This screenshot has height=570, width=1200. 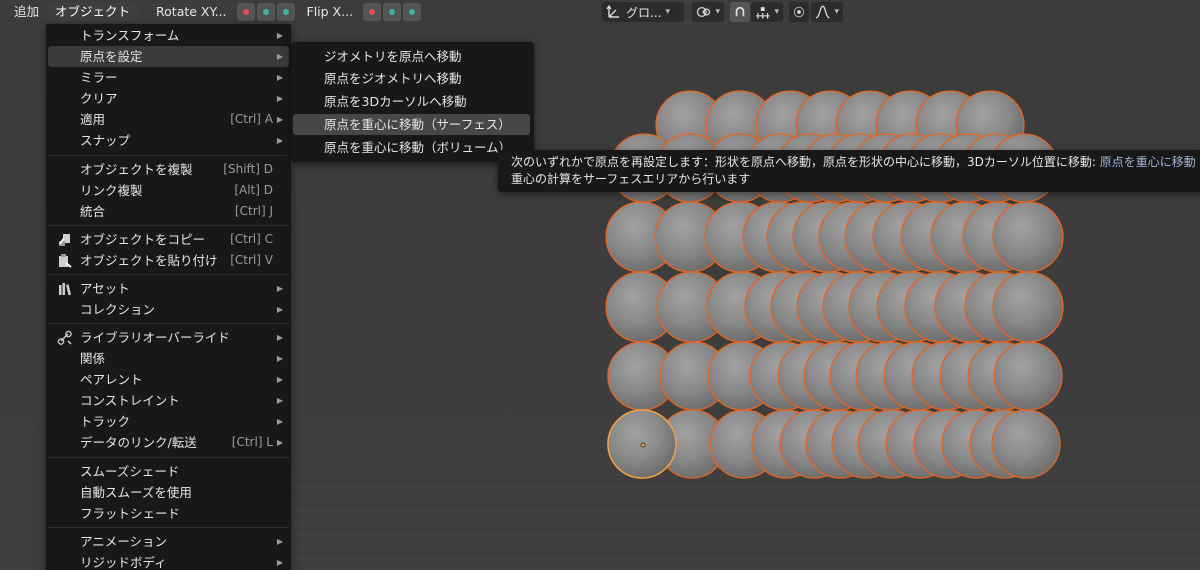 I want to click on menu-item-asset: アセット ▶, so click(x=168, y=288).